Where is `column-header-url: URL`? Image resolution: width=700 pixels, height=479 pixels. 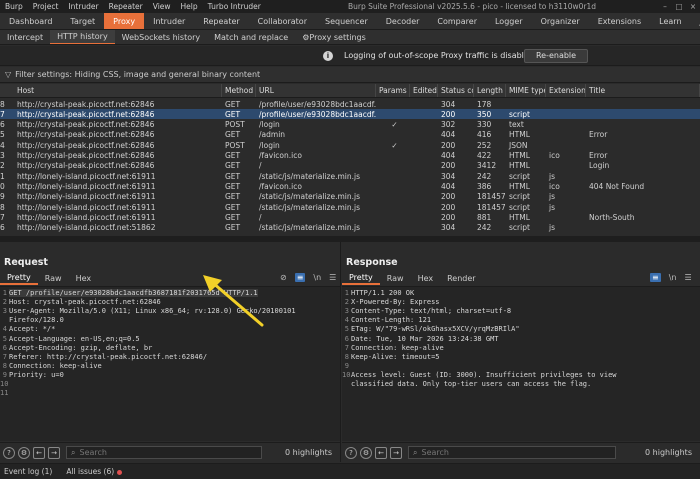 column-header-url: URL is located at coordinates (316, 90).